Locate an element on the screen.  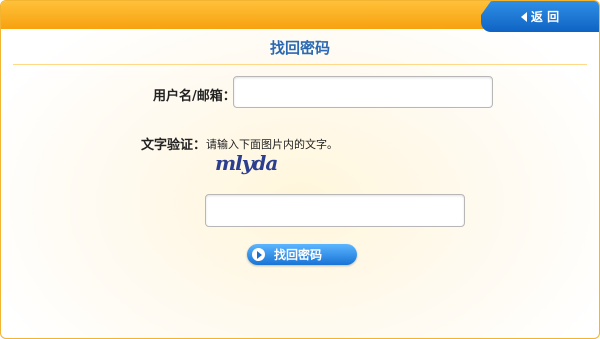
back-button: 返 回 is located at coordinates (540, 16).